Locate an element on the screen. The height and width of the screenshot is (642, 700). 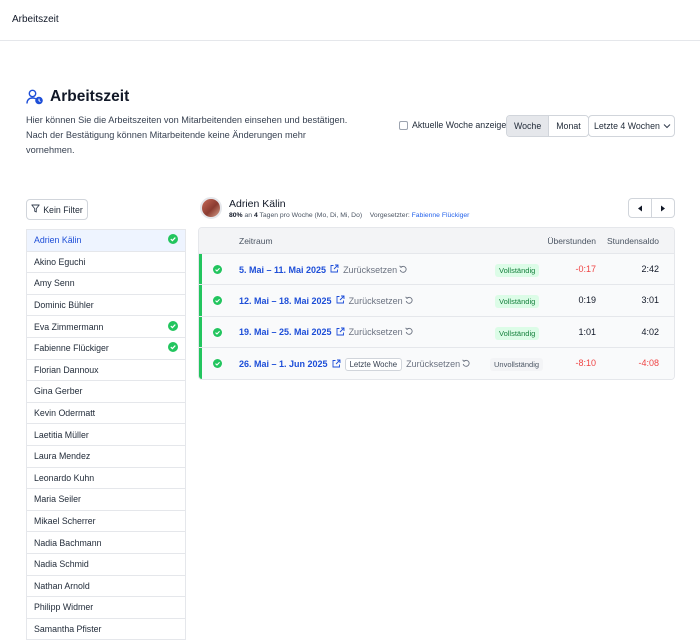
employee-name: Philipp Widmer is located at coordinates (64, 607).